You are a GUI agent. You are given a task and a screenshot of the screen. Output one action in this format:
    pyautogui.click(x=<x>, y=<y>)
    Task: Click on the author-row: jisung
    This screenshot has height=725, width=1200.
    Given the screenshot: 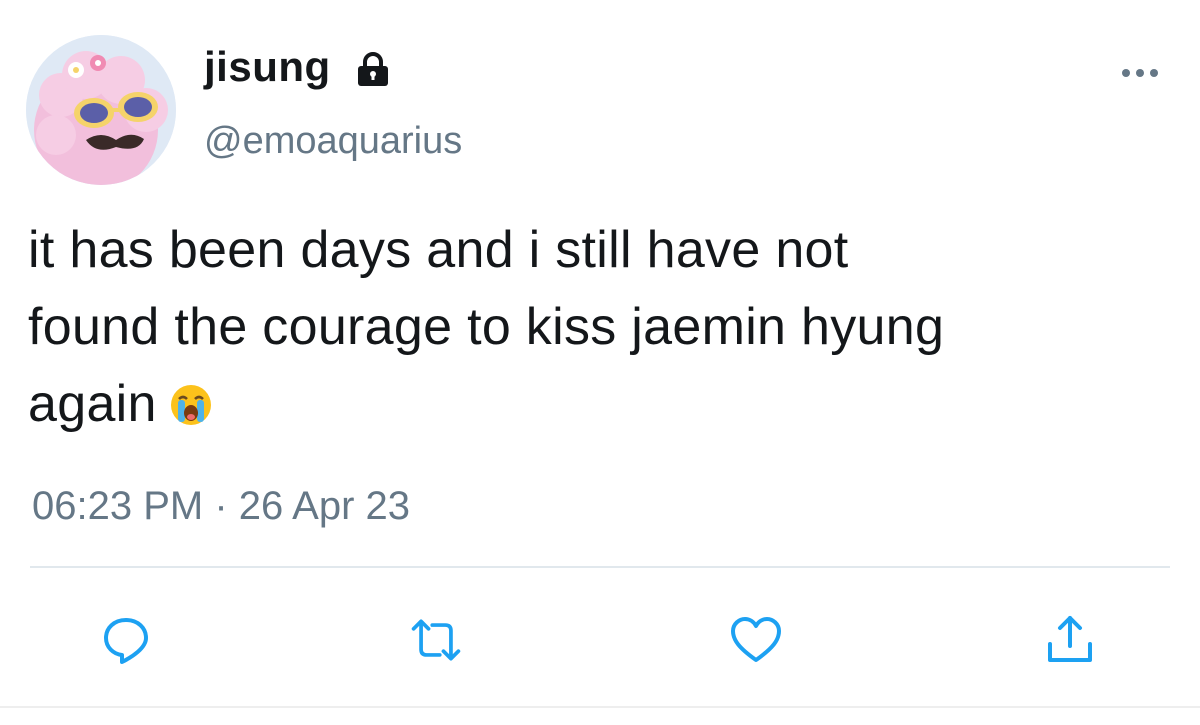 What is the action you would take?
    pyautogui.click(x=297, y=67)
    